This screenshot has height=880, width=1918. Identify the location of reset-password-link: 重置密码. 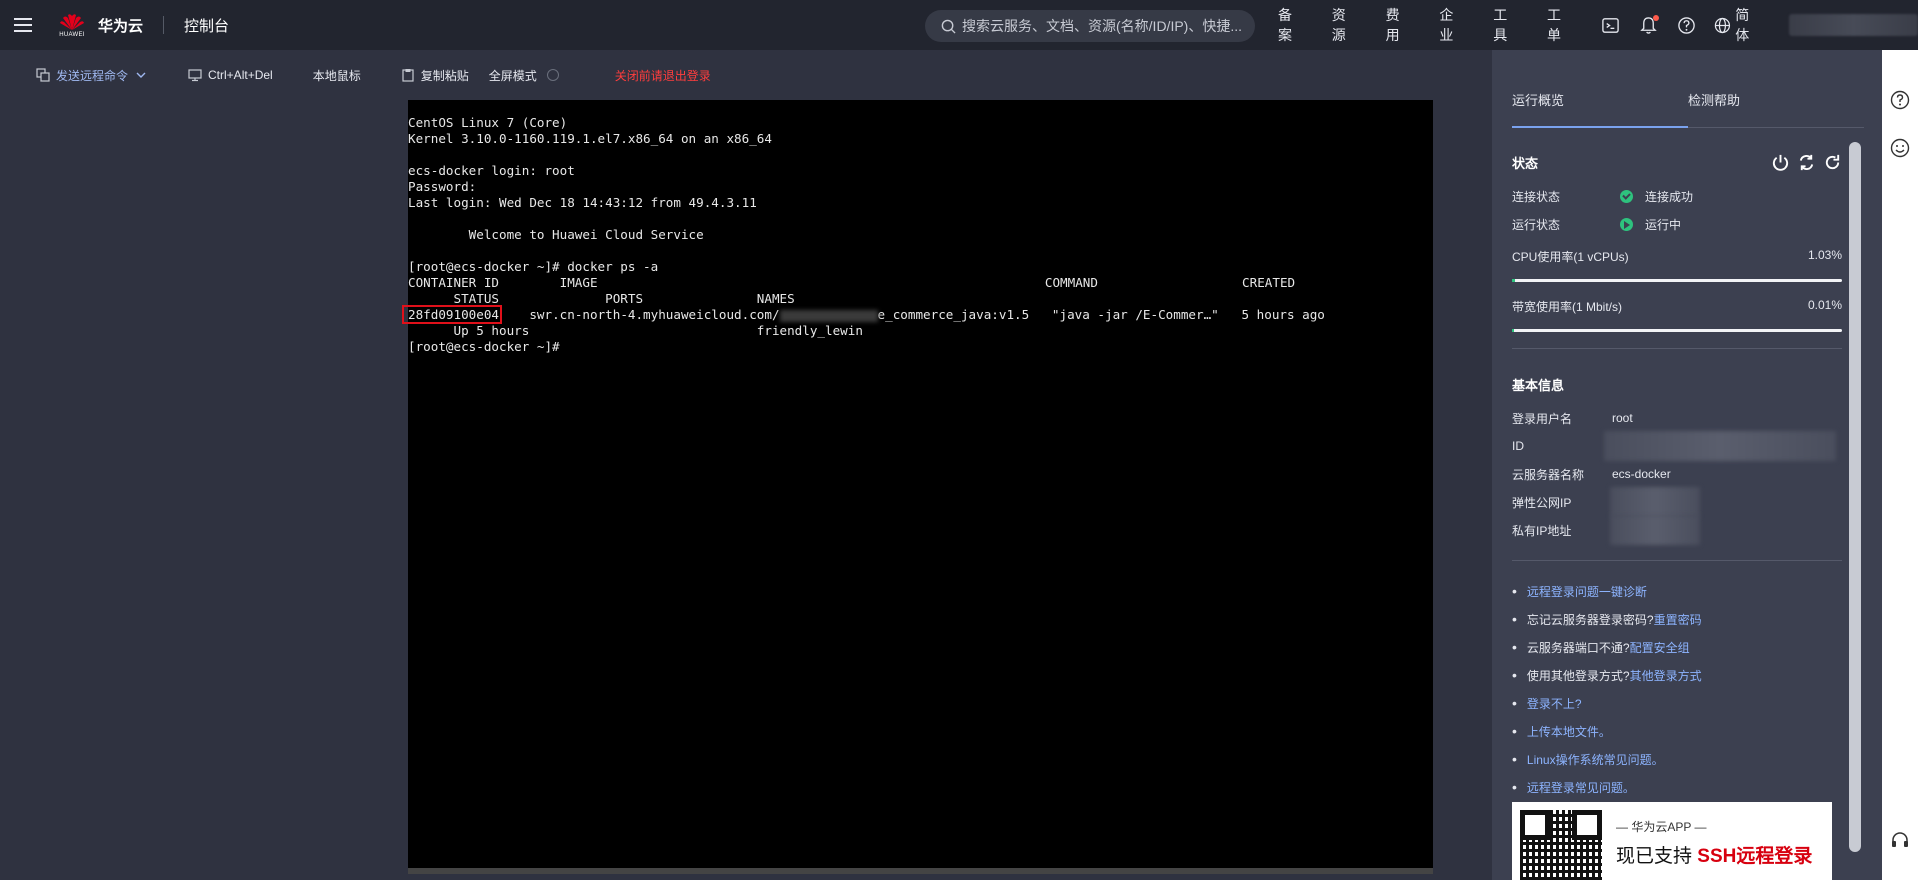
(1678, 619).